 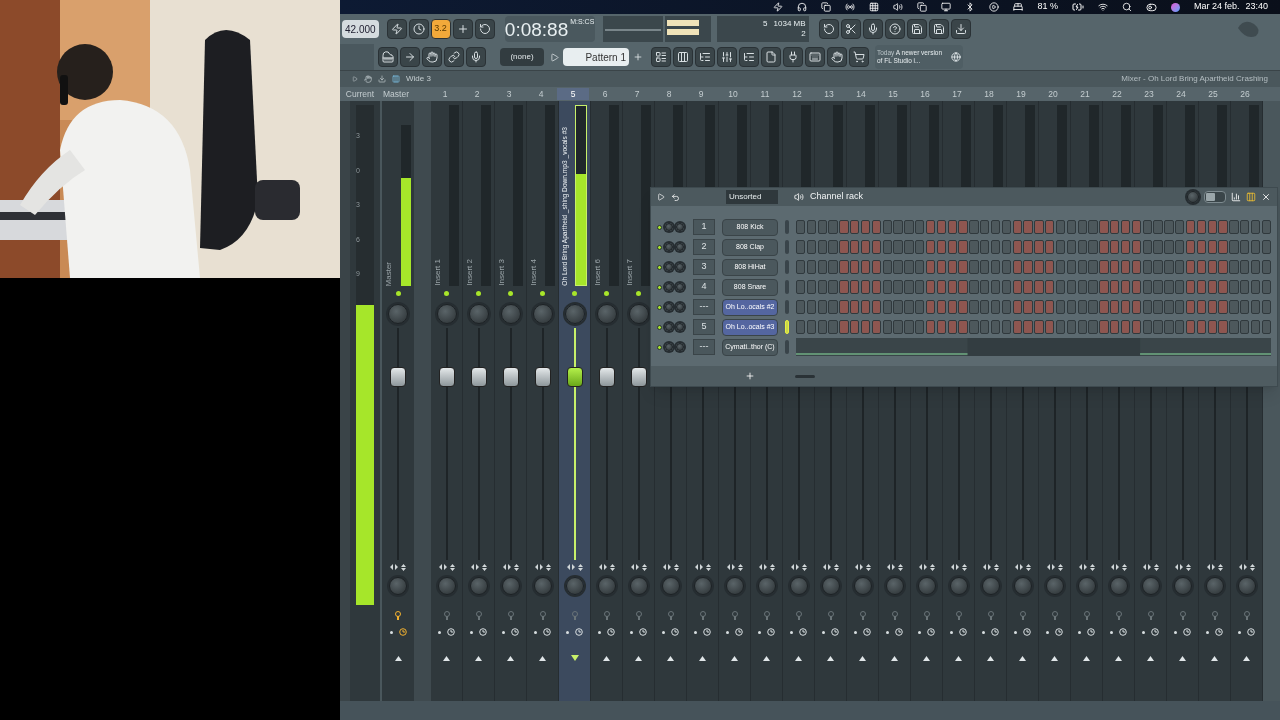 I want to click on mixer-strip: Insert 4, so click(x=543, y=401).